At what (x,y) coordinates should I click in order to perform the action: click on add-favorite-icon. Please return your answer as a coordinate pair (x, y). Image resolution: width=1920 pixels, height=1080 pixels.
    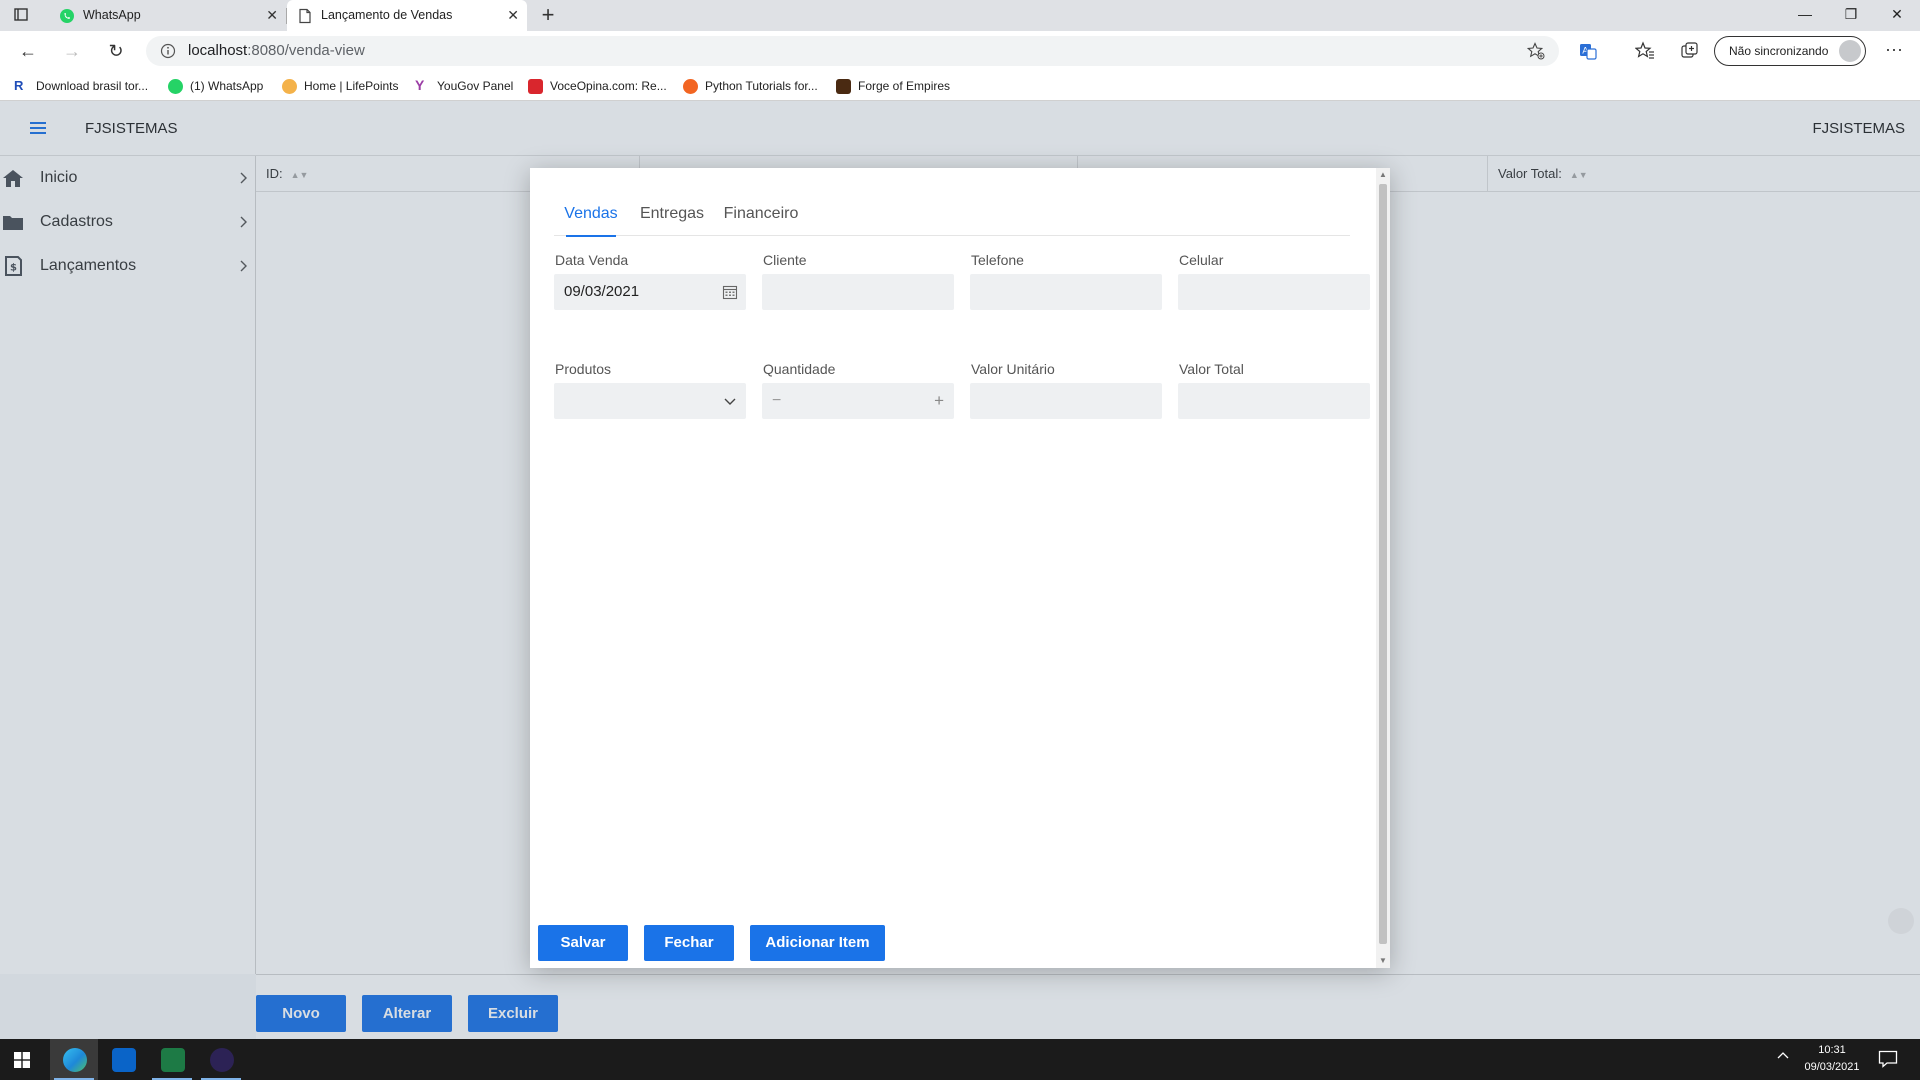
    Looking at the image, I should click on (1536, 51).